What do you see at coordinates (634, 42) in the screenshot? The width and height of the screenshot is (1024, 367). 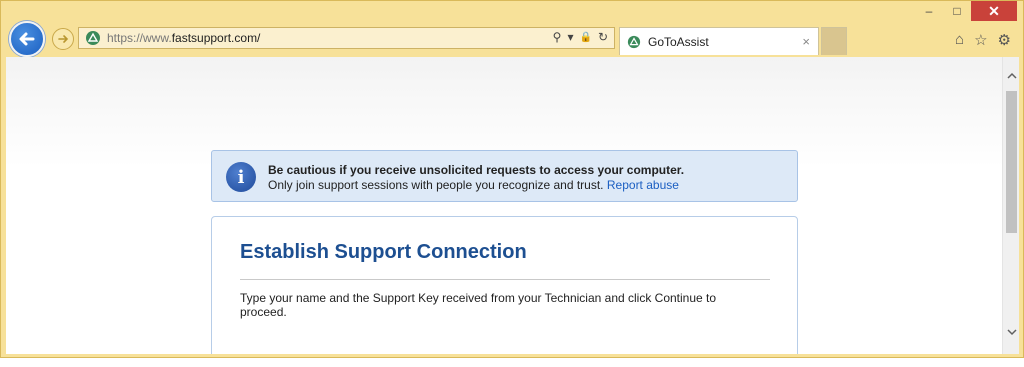 I see `tab-favicon-icon` at bounding box center [634, 42].